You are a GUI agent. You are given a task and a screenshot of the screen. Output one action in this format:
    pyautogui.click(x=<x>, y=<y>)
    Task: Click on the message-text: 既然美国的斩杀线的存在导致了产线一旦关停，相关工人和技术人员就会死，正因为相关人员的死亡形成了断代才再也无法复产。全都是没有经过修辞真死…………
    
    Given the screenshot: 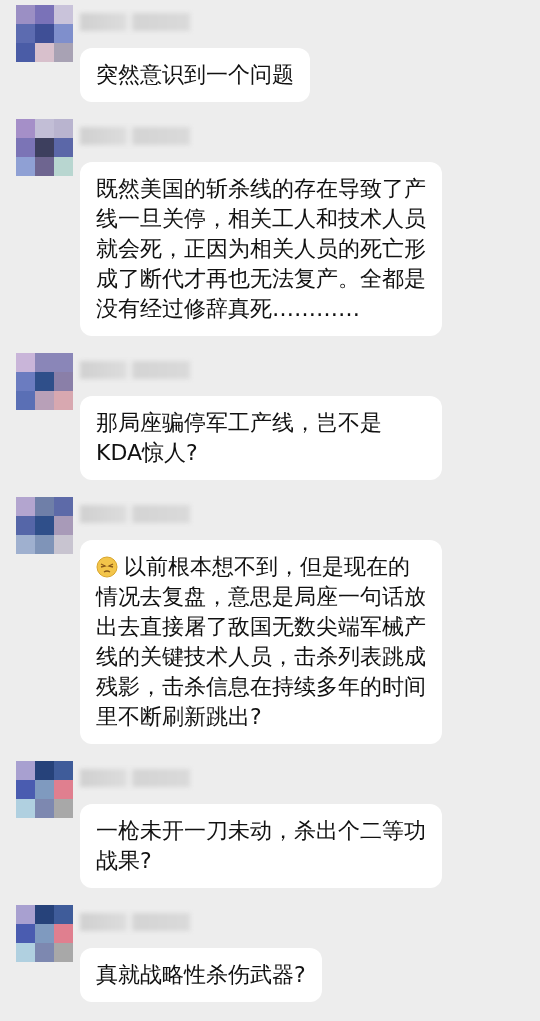 What is the action you would take?
    pyautogui.click(x=261, y=248)
    